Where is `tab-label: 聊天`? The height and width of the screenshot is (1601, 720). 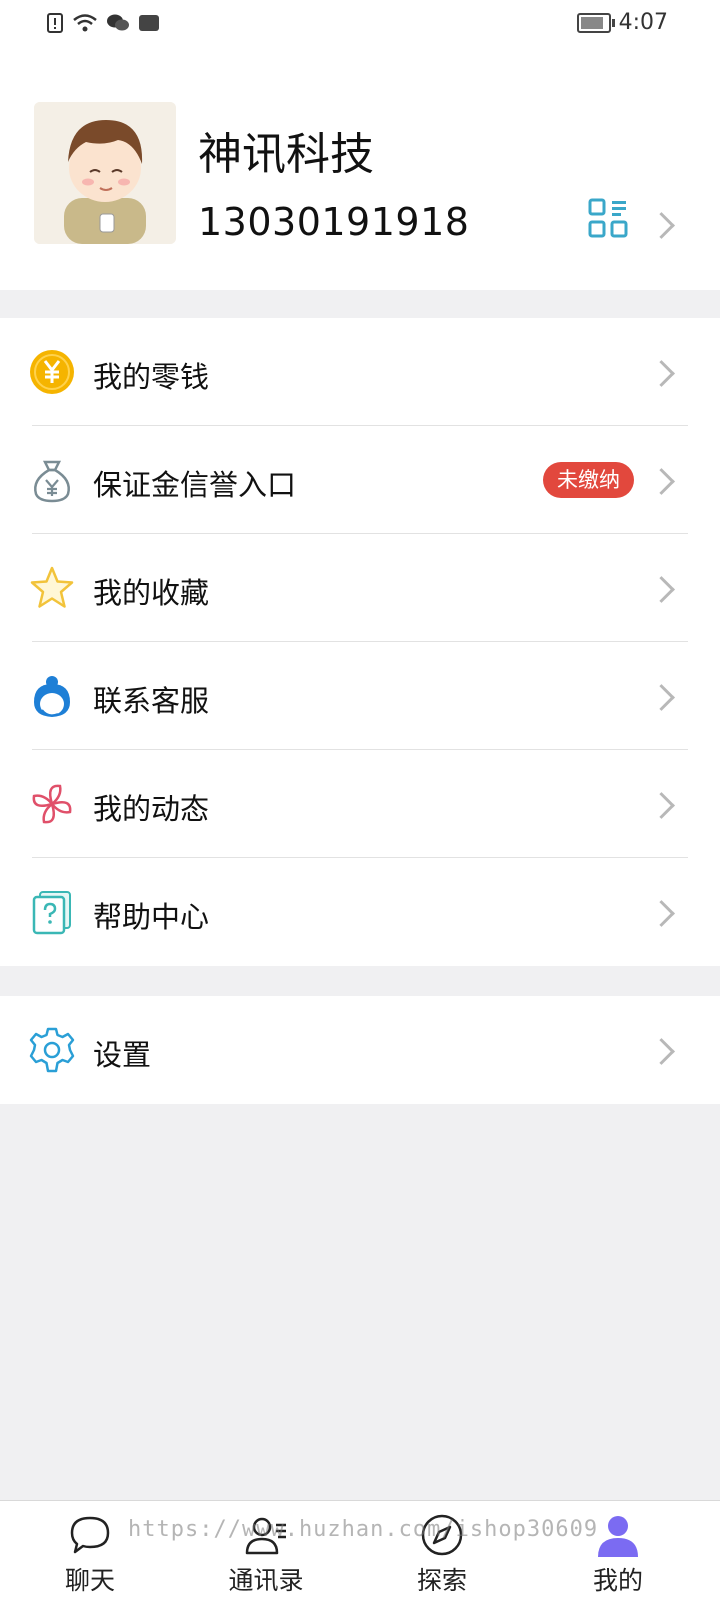
tab-label: 聊天 is located at coordinates (89, 1580).